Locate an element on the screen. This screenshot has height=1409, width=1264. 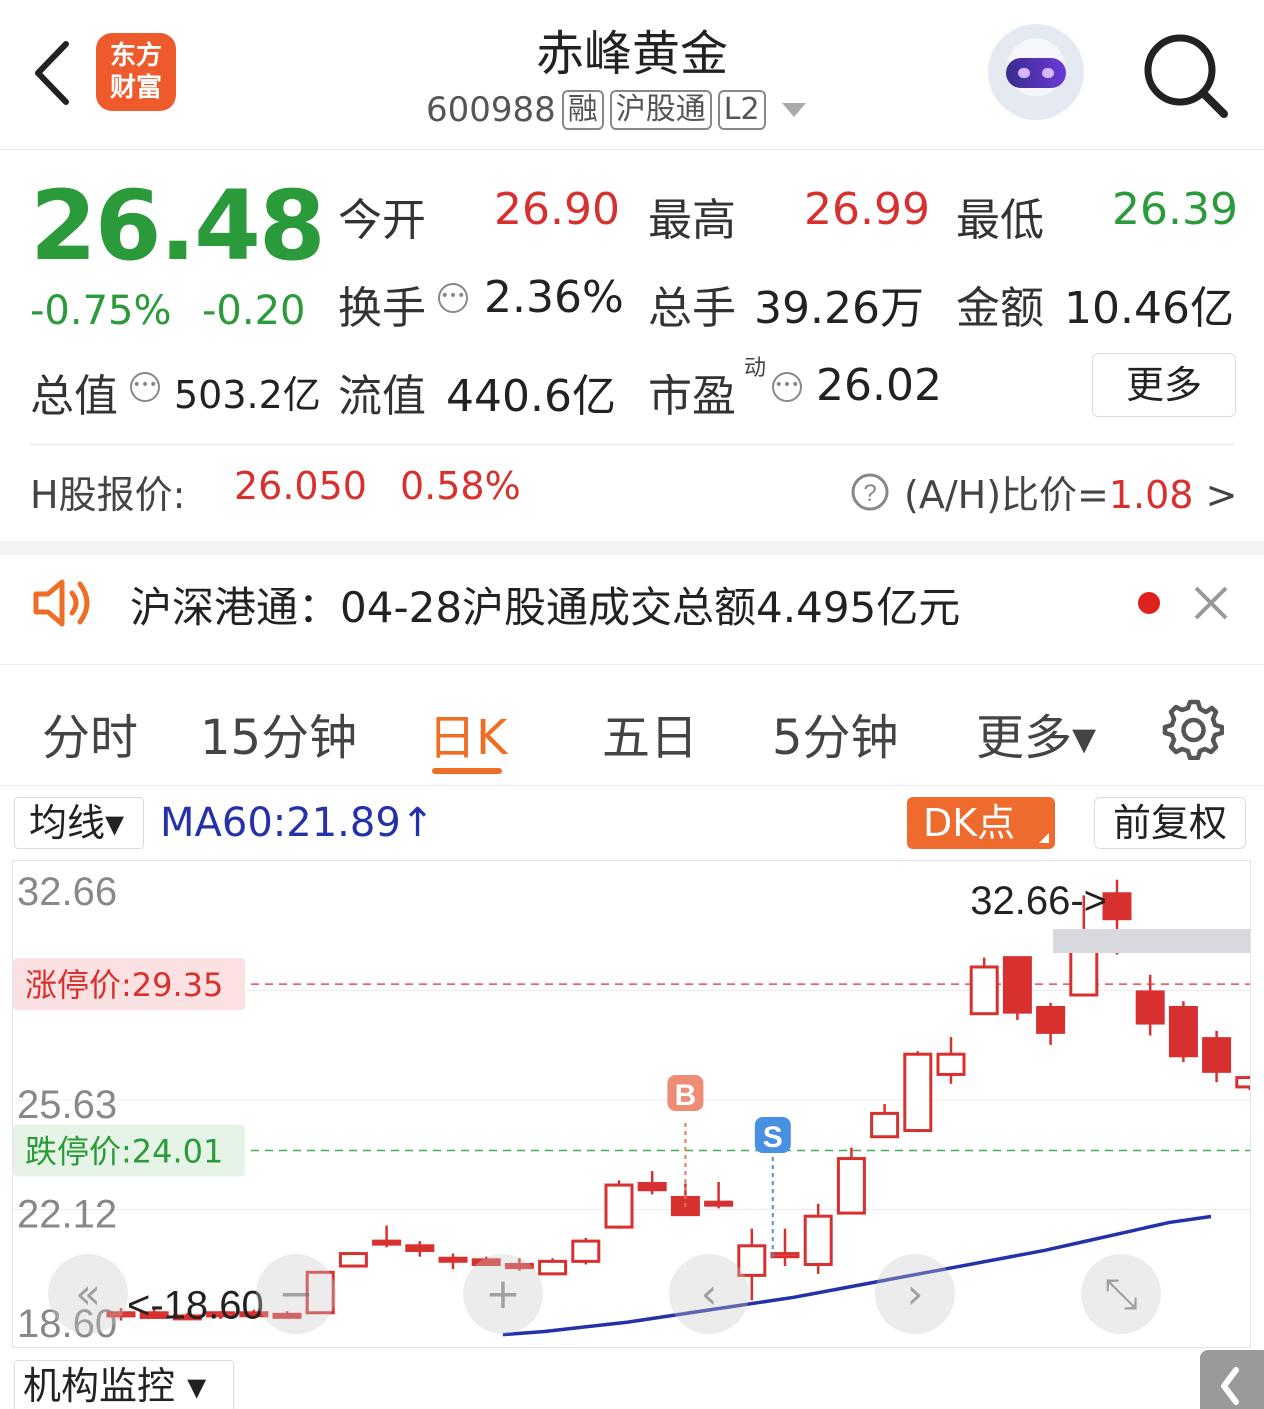
mktcap-value: 503.2亿 is located at coordinates (247, 395).